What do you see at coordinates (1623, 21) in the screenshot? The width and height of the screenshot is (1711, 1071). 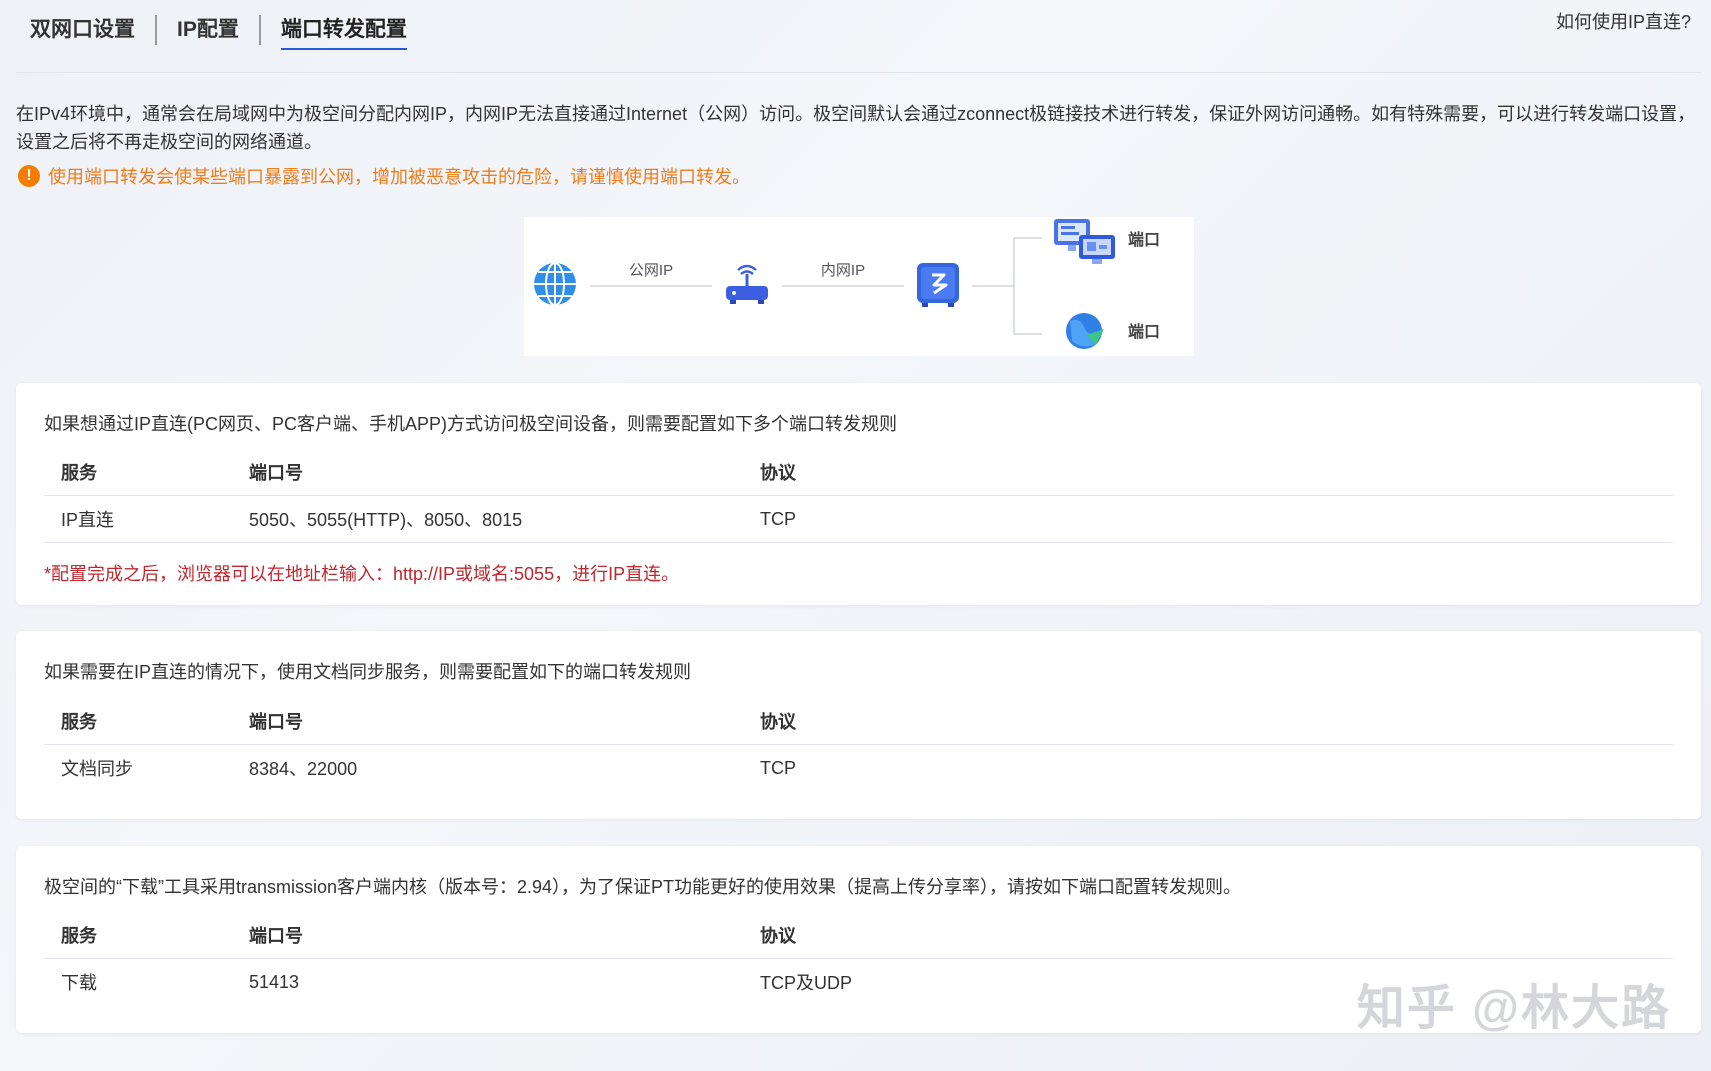 I see `help-link: 如何使用IP直连?` at bounding box center [1623, 21].